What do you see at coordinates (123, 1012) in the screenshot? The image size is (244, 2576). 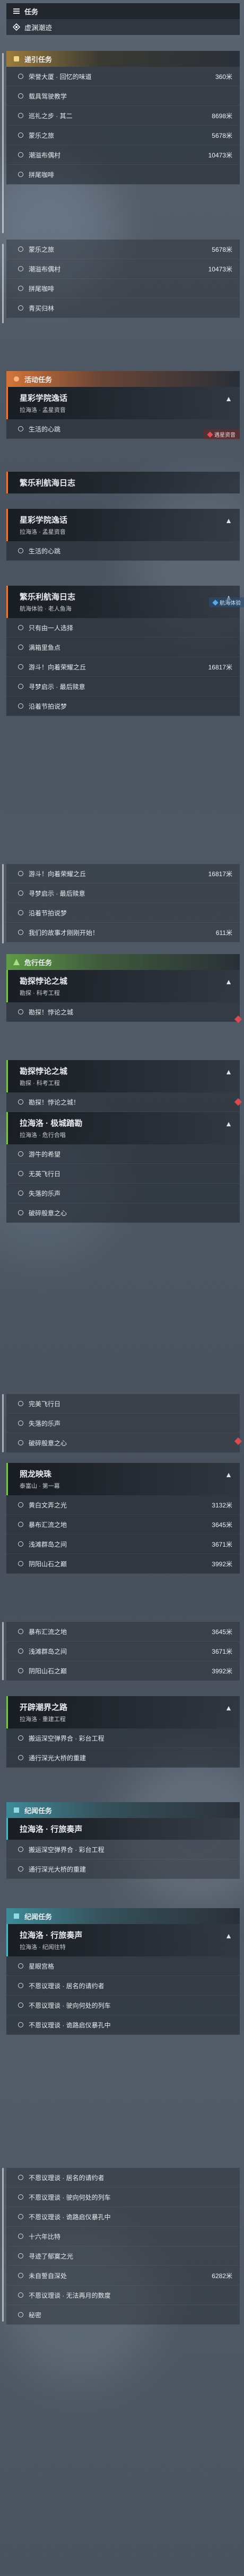 I see `list-item: 勘探！悖论之城` at bounding box center [123, 1012].